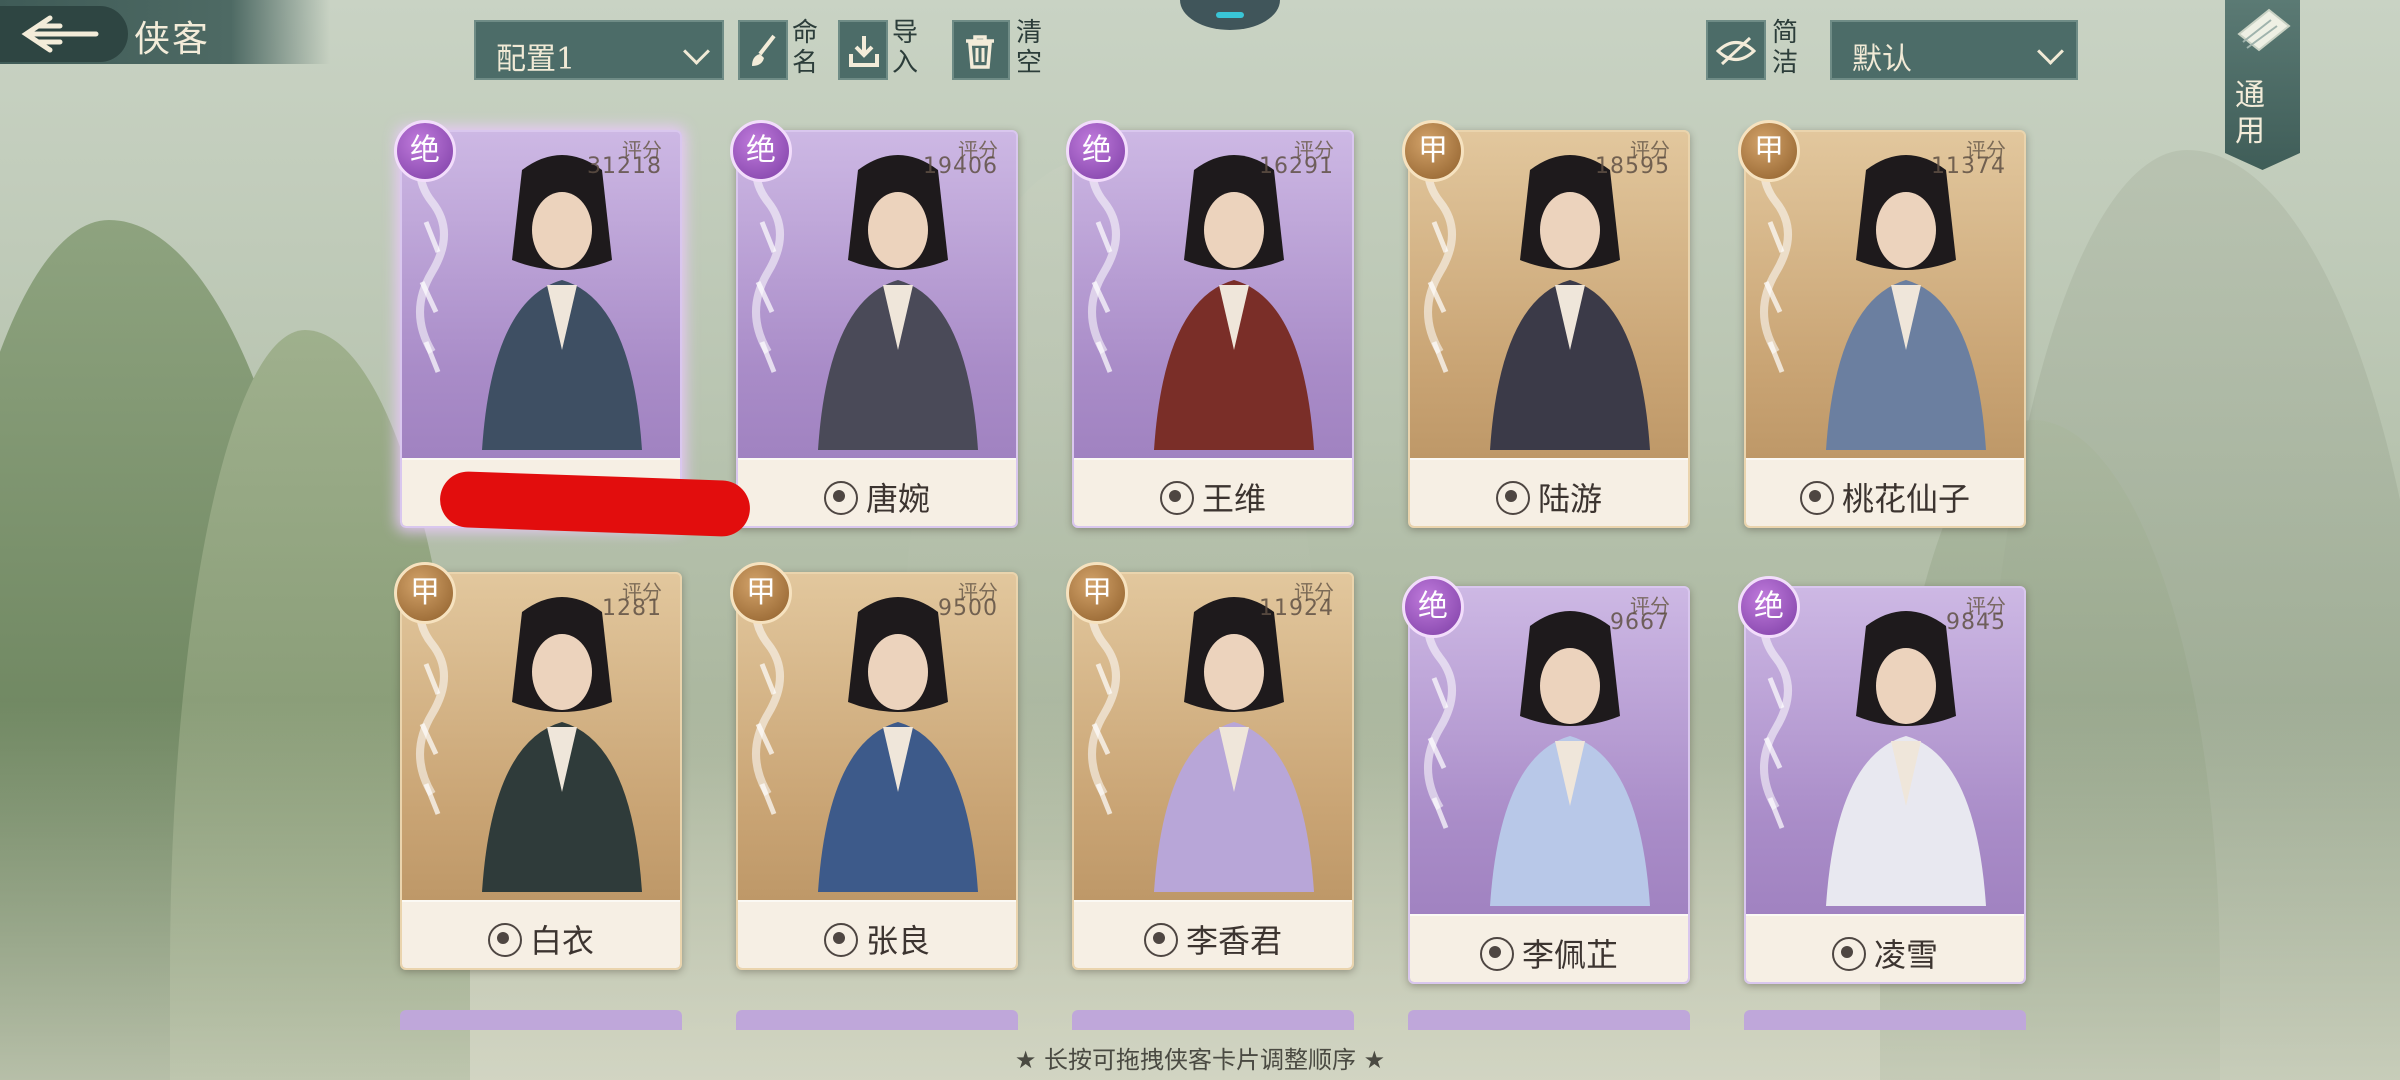 The image size is (2400, 1080). I want to click on hero-card: 李佩芷 评分 9667 绝, so click(1546, 780).